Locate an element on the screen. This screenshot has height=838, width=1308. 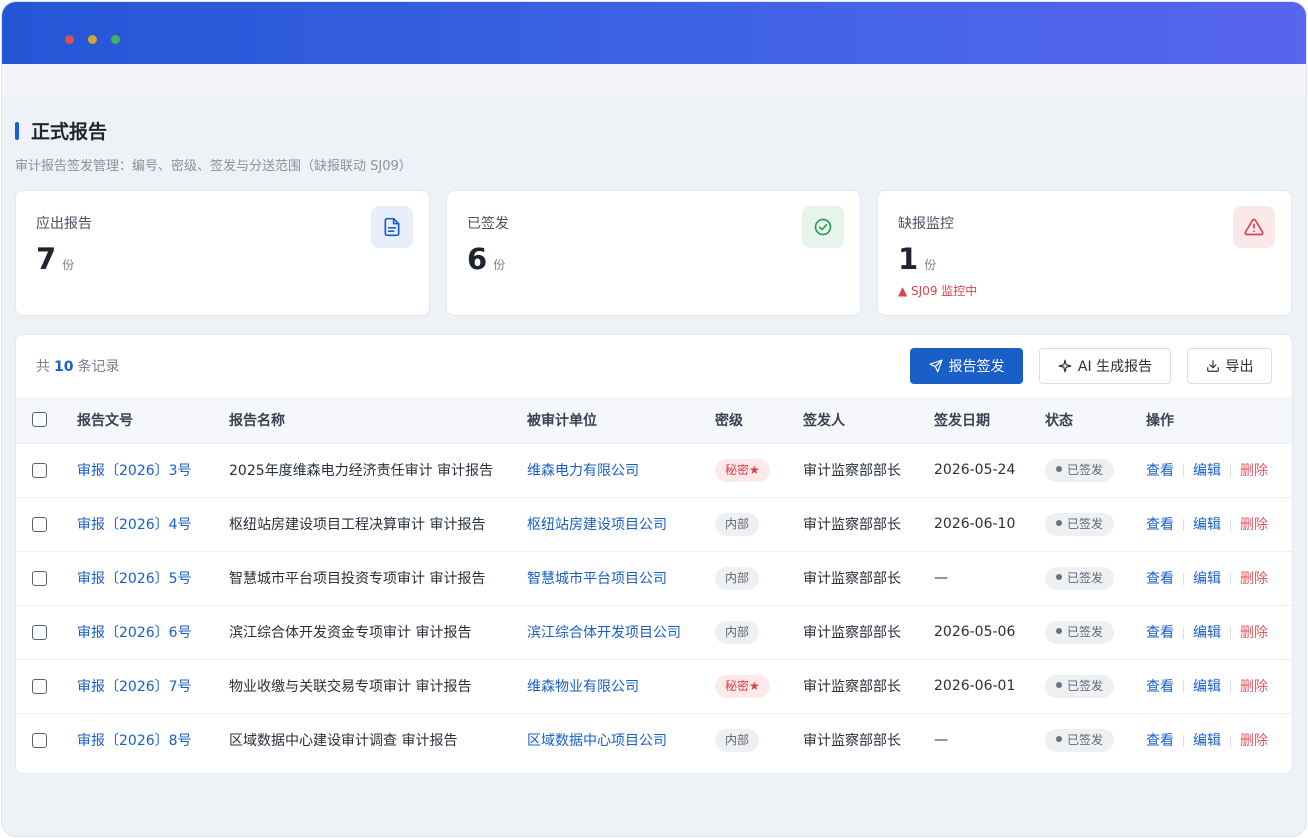
stat-unit: 份 is located at coordinates (930, 265).